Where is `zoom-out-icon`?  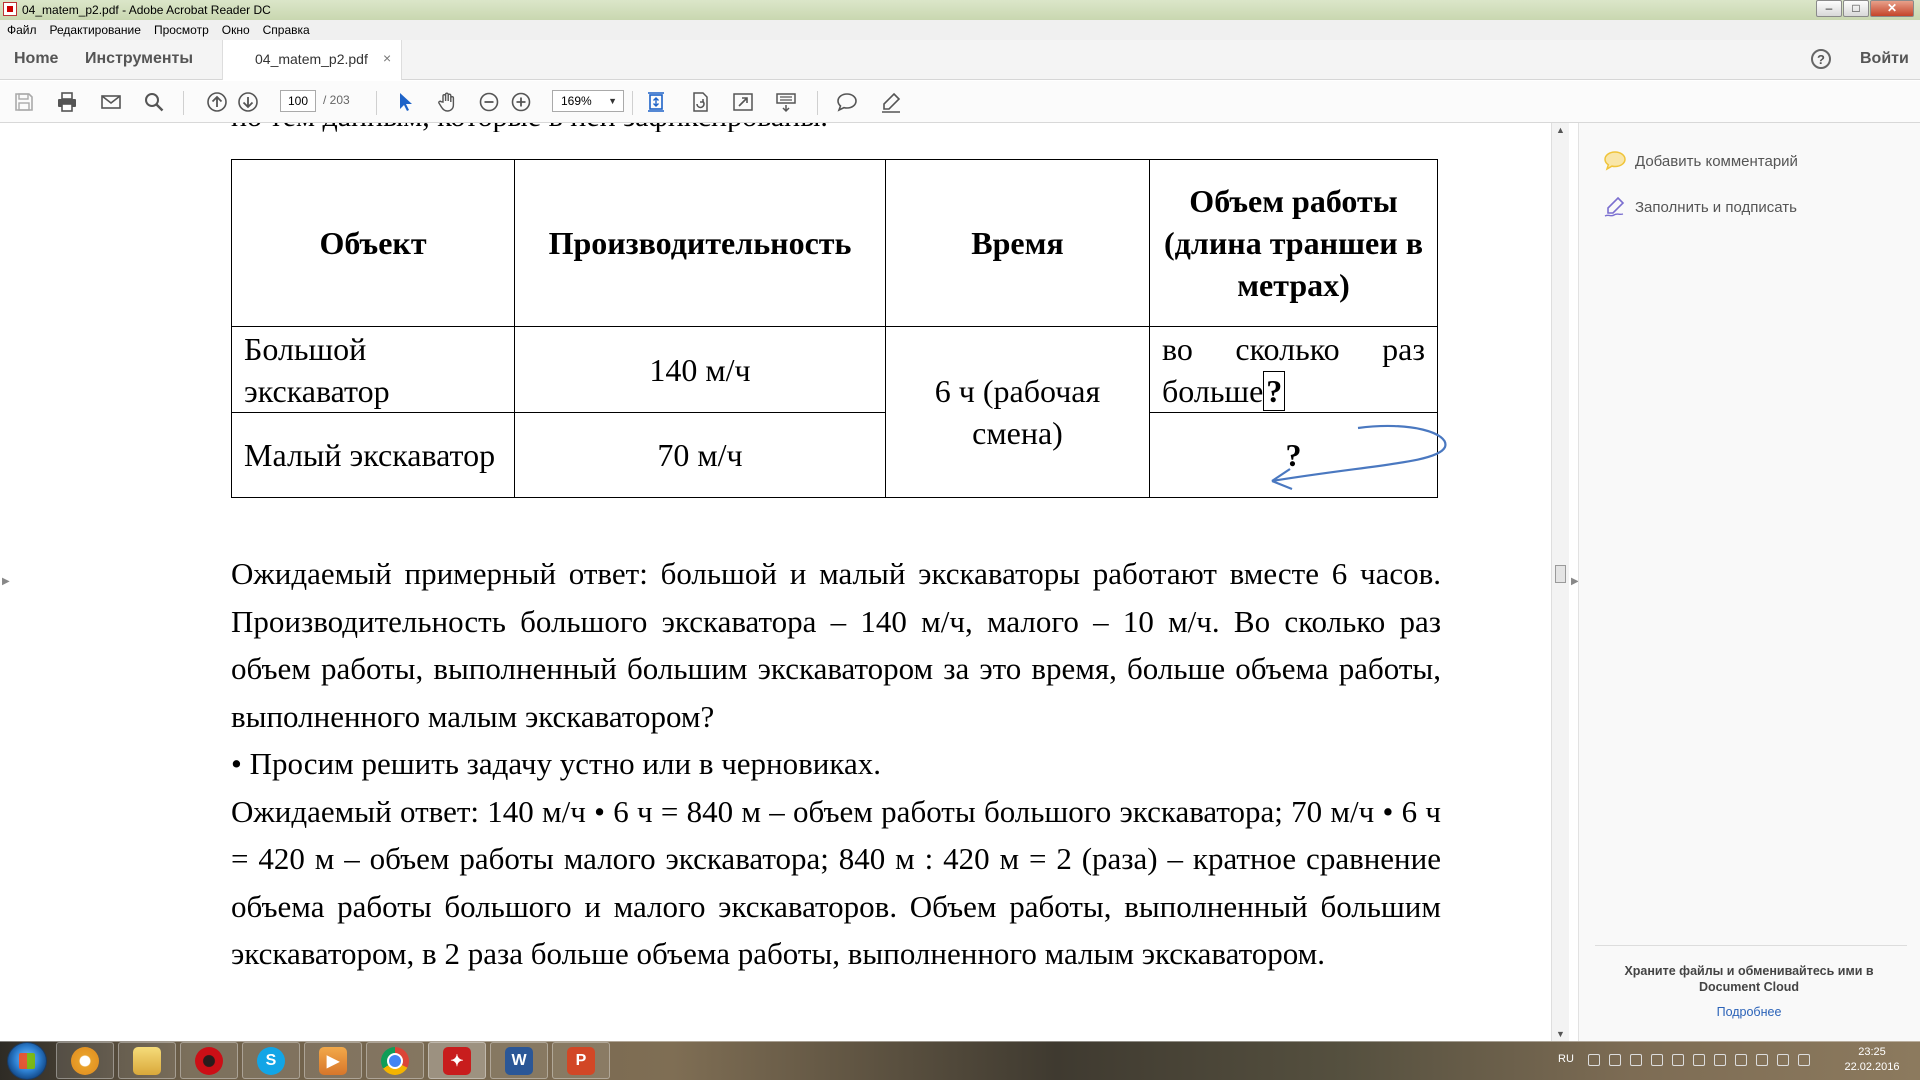
zoom-out-icon is located at coordinates (489, 102).